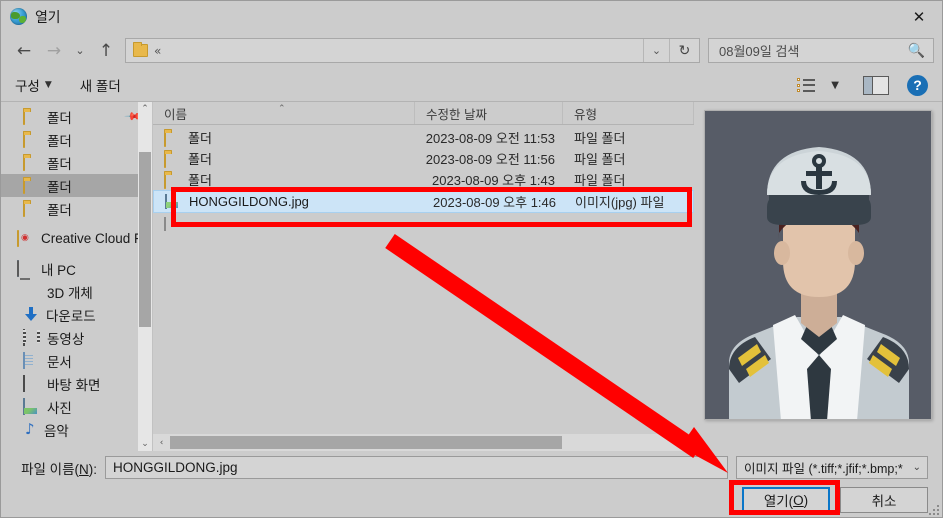 The image size is (943, 518). I want to click on back-button: ←, so click(24, 51).